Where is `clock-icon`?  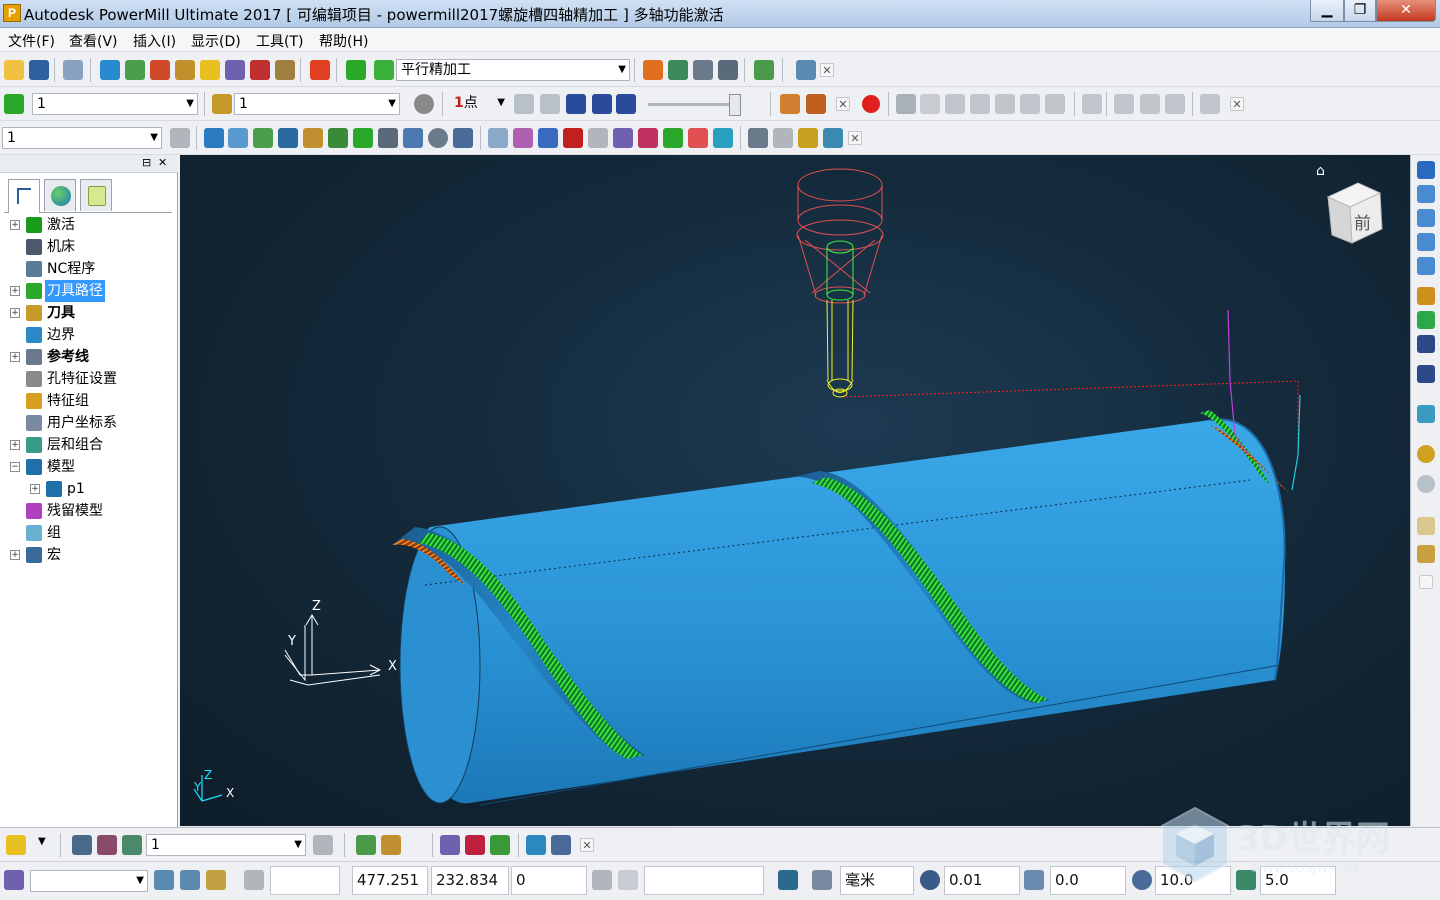 clock-icon is located at coordinates (438, 138).